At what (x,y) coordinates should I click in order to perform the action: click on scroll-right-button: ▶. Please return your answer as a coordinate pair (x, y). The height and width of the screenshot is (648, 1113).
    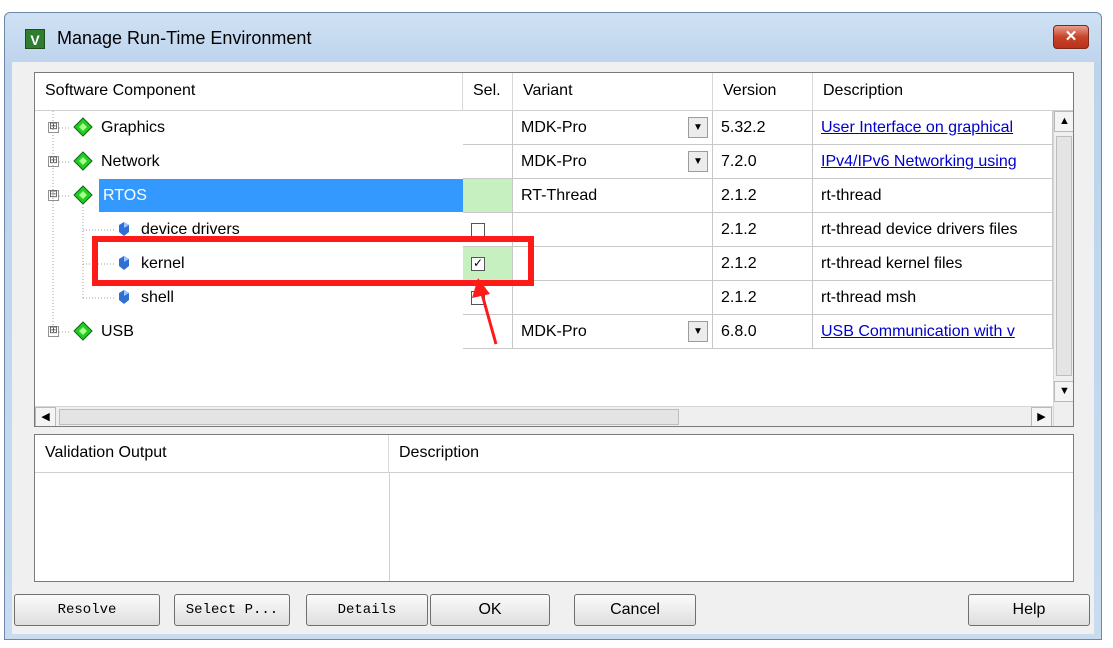
    Looking at the image, I should click on (1041, 416).